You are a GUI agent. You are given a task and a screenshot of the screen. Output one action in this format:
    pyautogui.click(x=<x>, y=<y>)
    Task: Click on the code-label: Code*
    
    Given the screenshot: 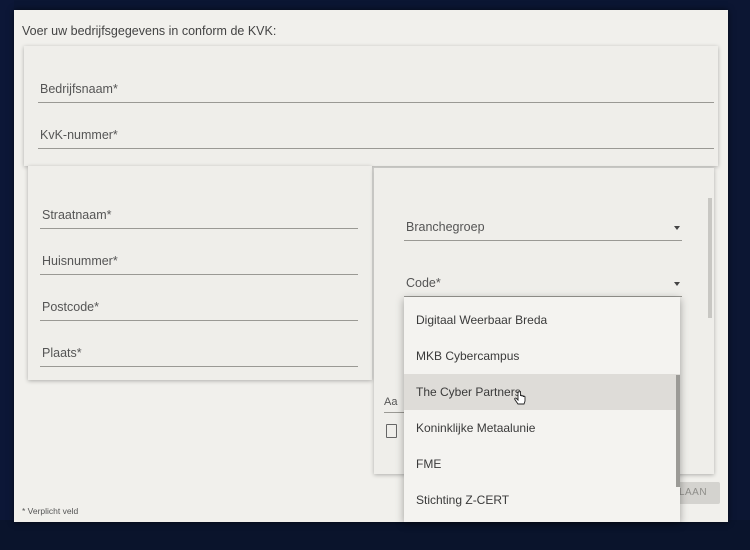 What is the action you would take?
    pyautogui.click(x=423, y=283)
    